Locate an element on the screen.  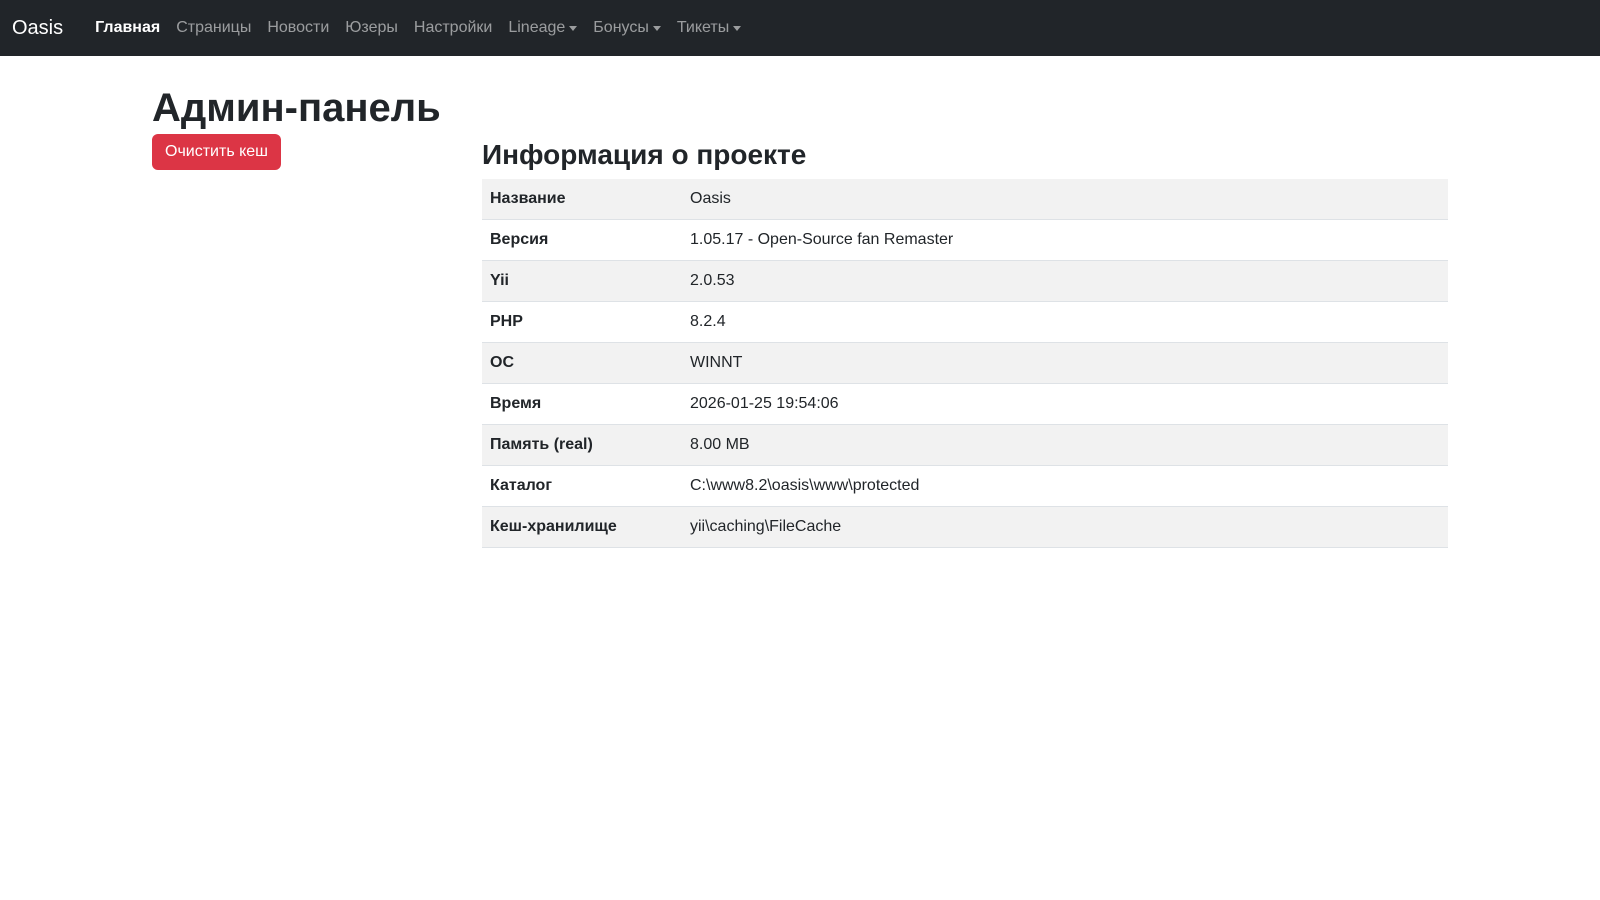
table-row: Yii 2.0.53 is located at coordinates (965, 281).